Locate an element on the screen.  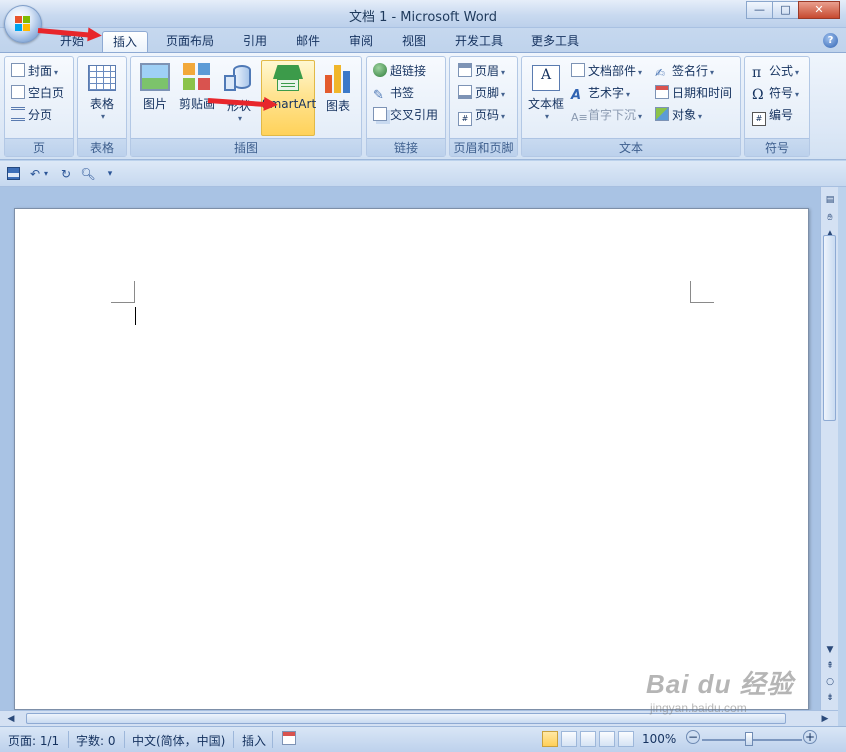
print-preview-icon: 🔍︎ is located at coordinates (88, 174).